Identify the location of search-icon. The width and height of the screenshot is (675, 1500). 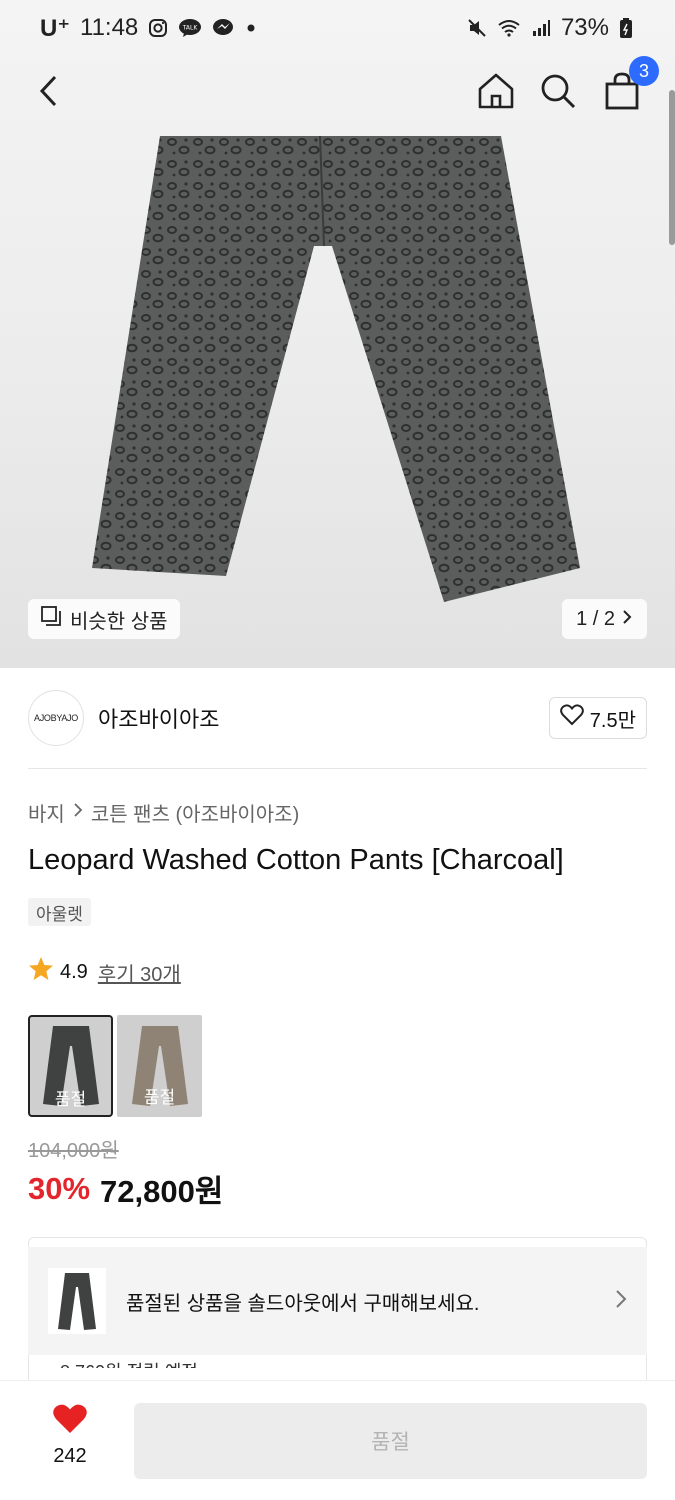
(558, 93).